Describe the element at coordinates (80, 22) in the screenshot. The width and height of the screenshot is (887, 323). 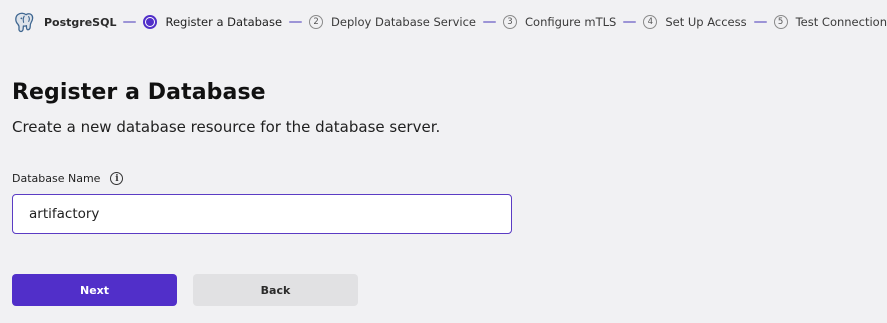
I see `product-name: PostgreSQL` at that location.